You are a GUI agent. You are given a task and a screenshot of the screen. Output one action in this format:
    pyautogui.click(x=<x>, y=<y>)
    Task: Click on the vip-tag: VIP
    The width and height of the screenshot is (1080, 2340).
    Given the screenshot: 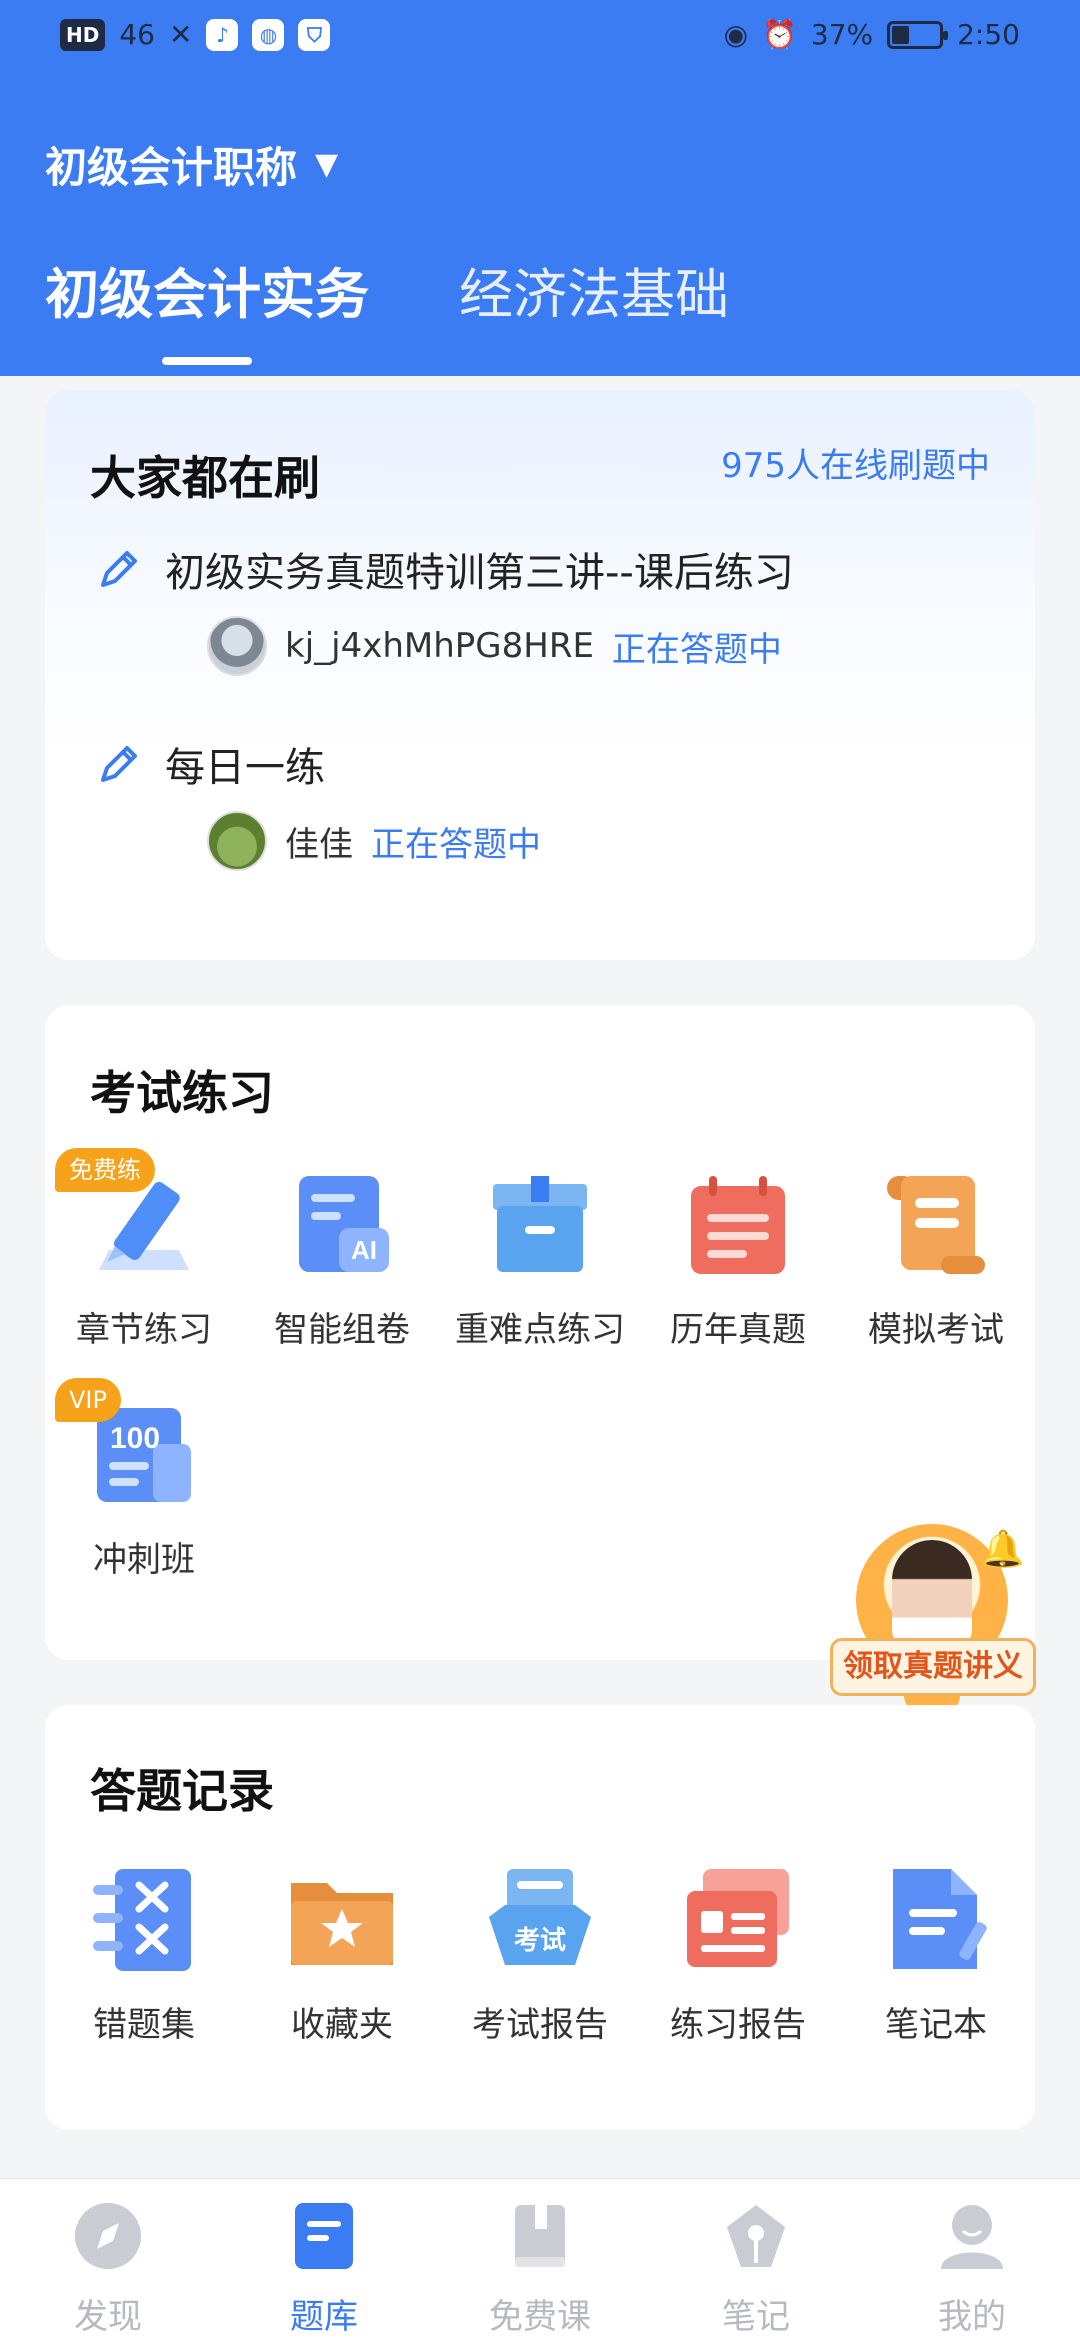 What is the action you would take?
    pyautogui.click(x=88, y=1400)
    